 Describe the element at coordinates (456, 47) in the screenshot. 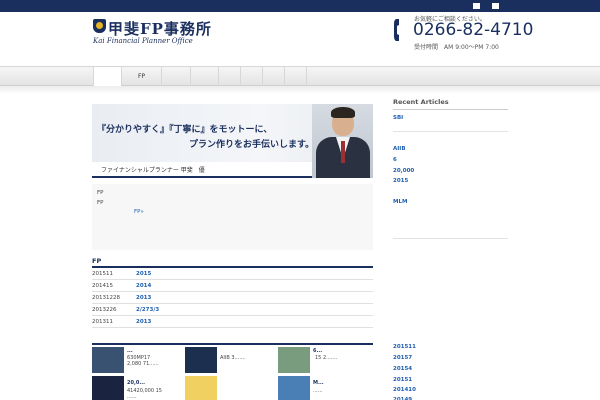

I see `business-hours: 受付時間 AM 9:00～PM 7:00` at that location.